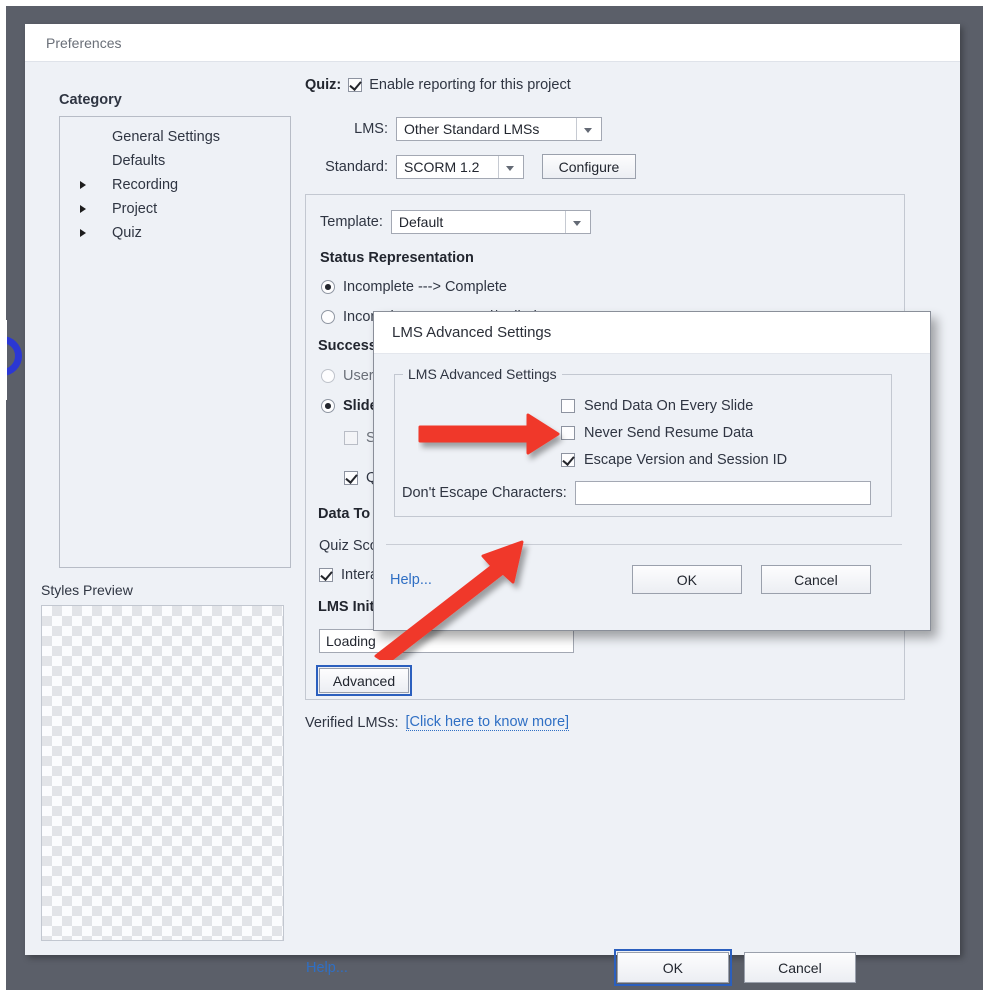 Image resolution: width=989 pixels, height=999 pixels. Describe the element at coordinates (328, 317) in the screenshot. I see `status-option-passedfailed-radio` at that location.